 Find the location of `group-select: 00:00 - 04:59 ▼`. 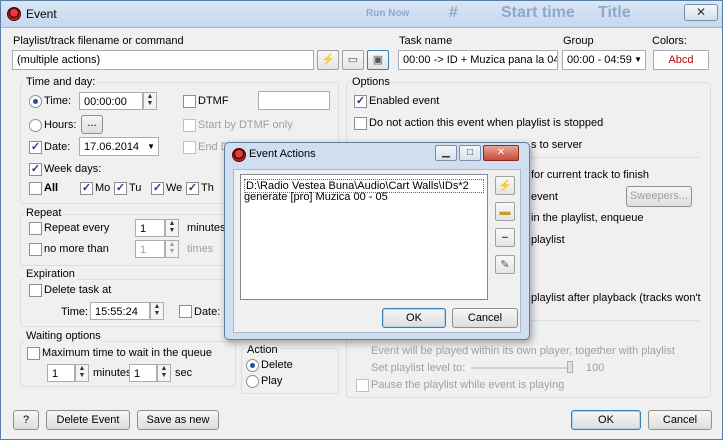

group-select: 00:00 - 04:59 ▼ is located at coordinates (604, 60).